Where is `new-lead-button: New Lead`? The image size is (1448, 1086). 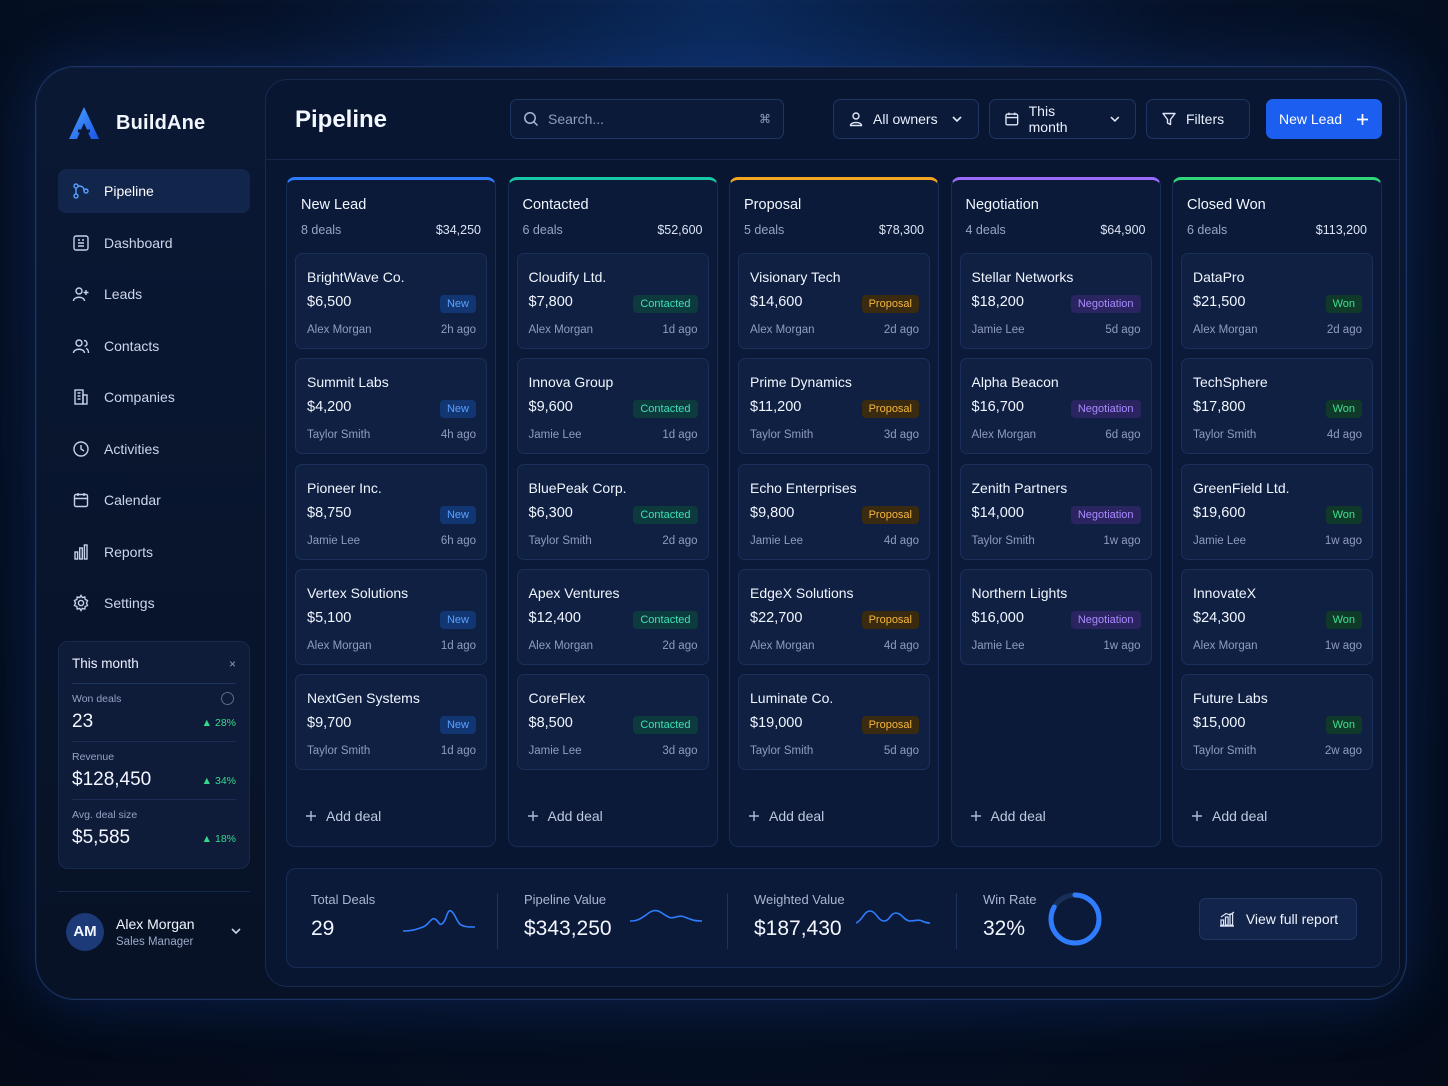
new-lead-button: New Lead is located at coordinates (1324, 119).